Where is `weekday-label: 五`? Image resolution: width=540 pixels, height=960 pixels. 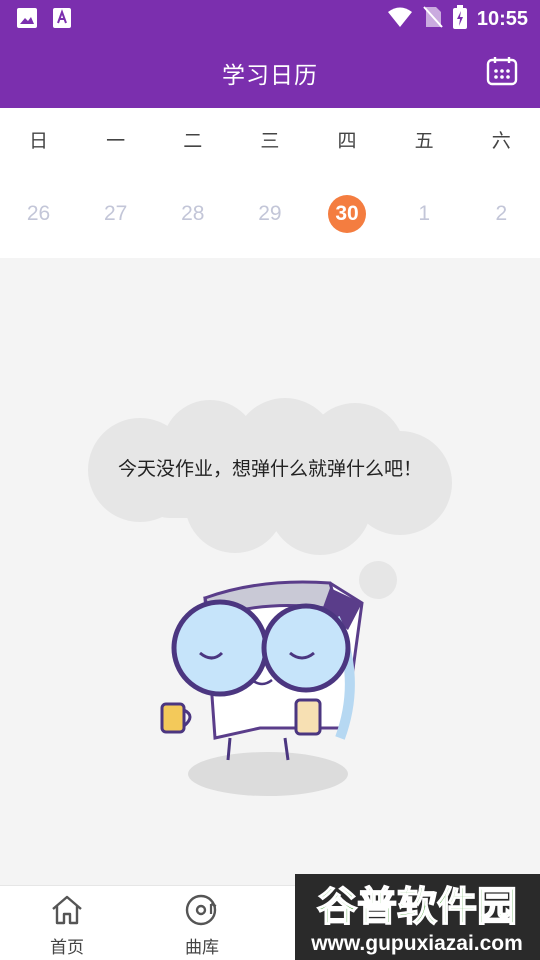
weekday-label: 五 is located at coordinates (424, 140).